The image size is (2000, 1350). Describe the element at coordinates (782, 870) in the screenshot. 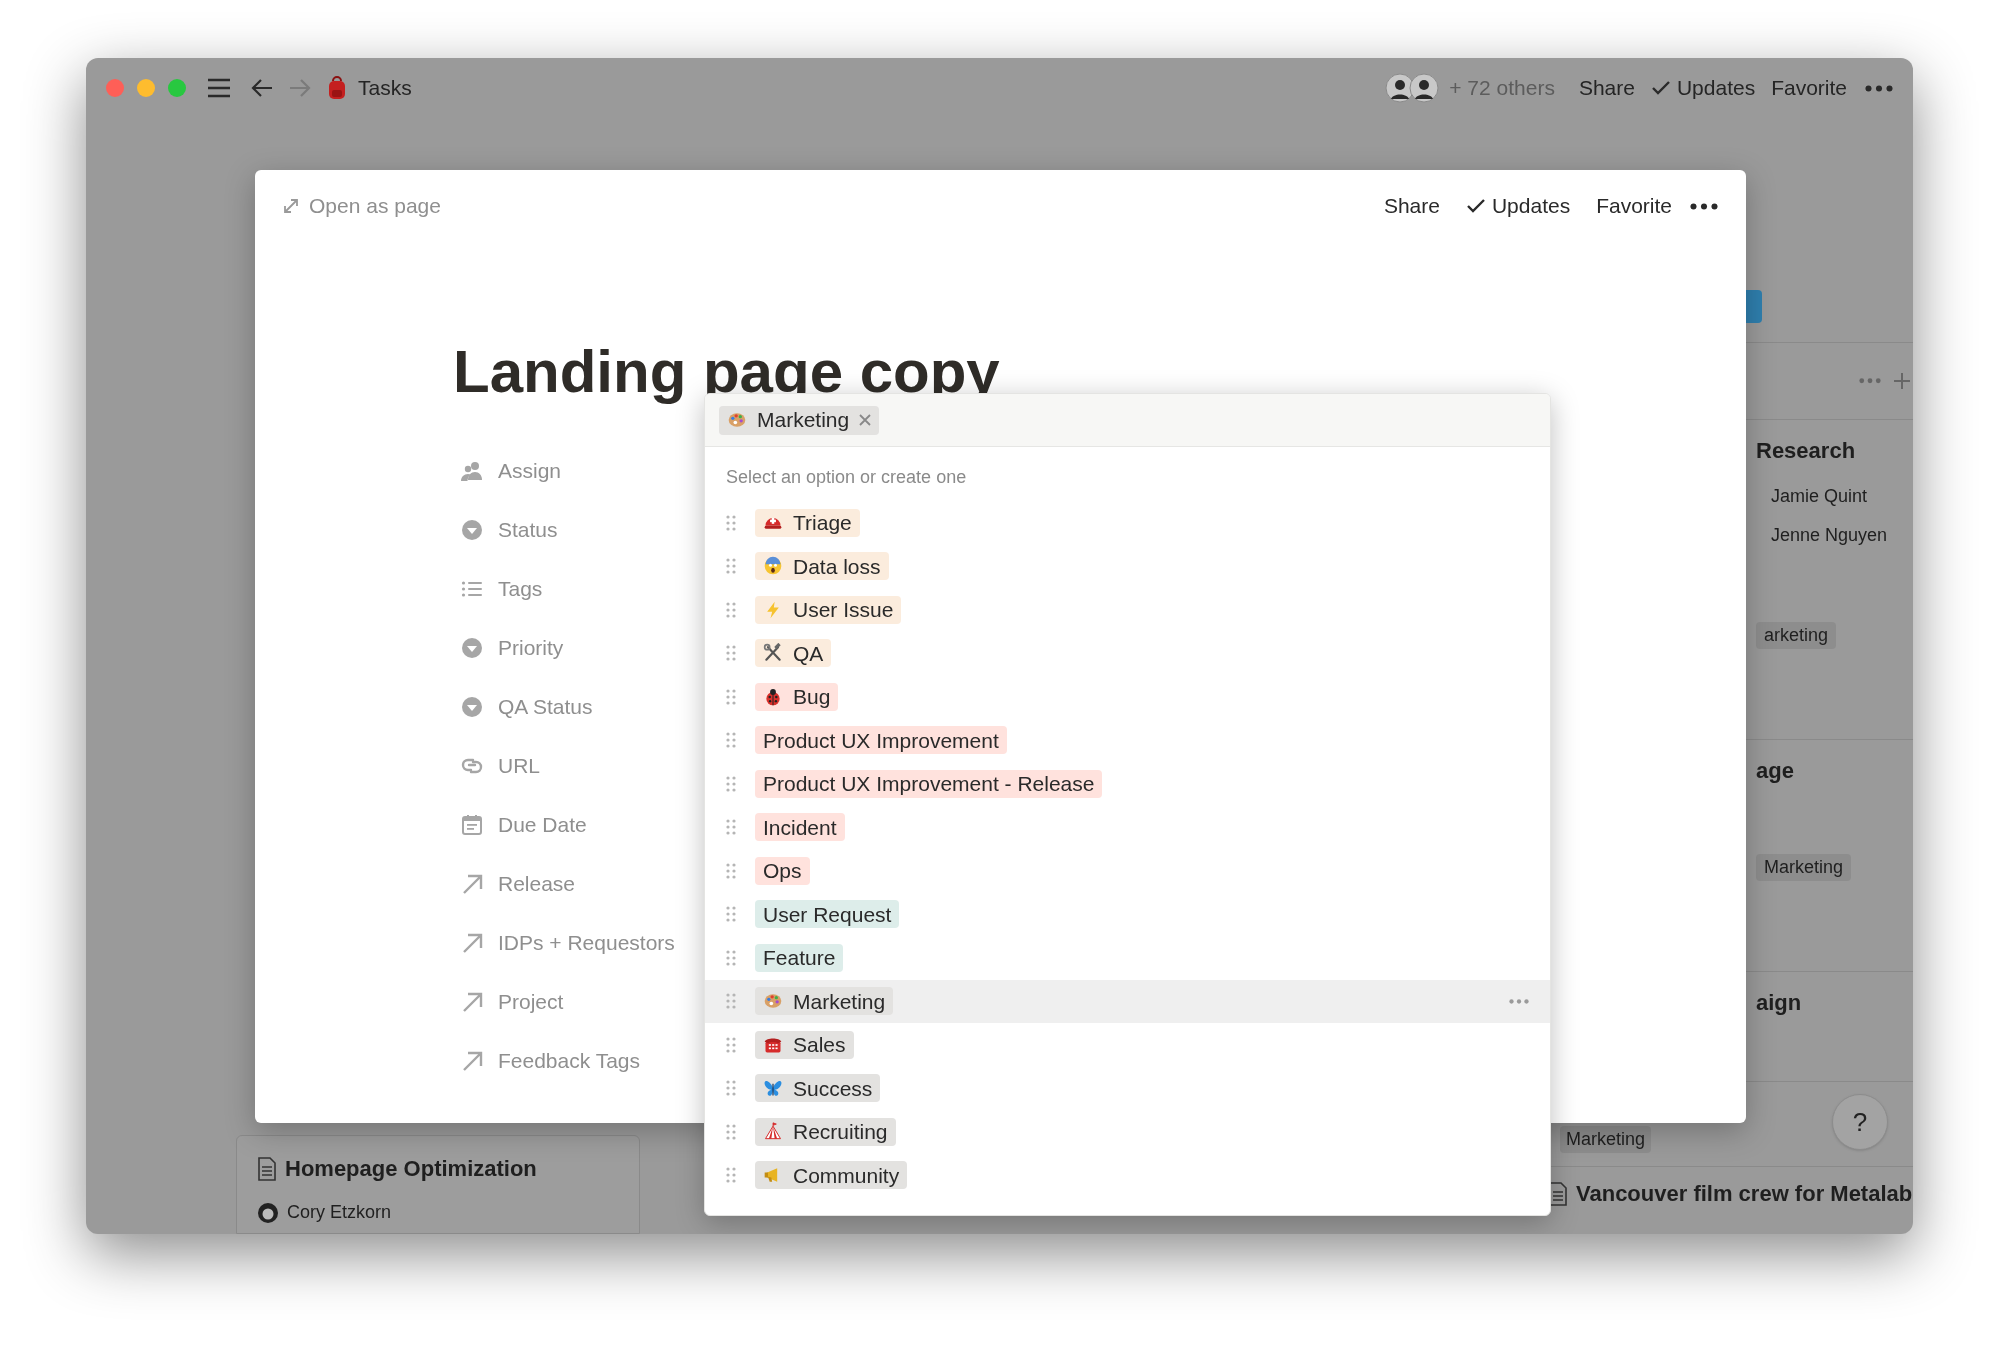

I see `option-tag: Ops` at that location.